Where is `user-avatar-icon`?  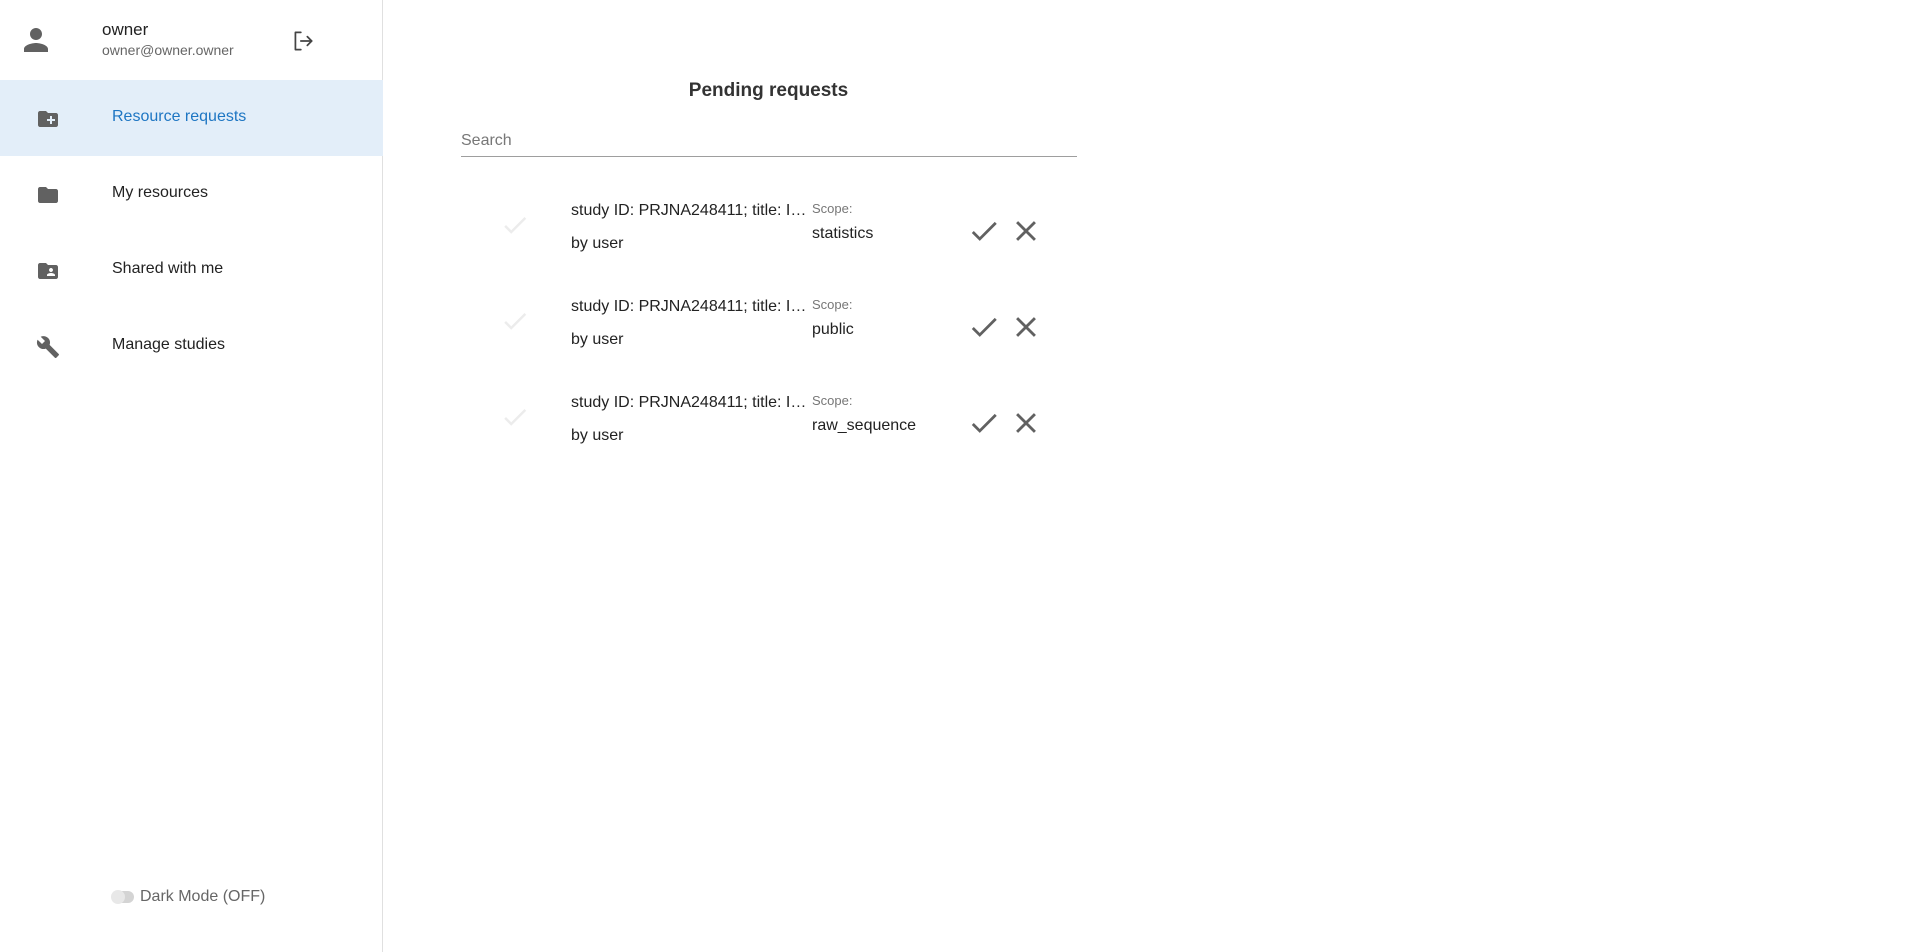 user-avatar-icon is located at coordinates (36, 40).